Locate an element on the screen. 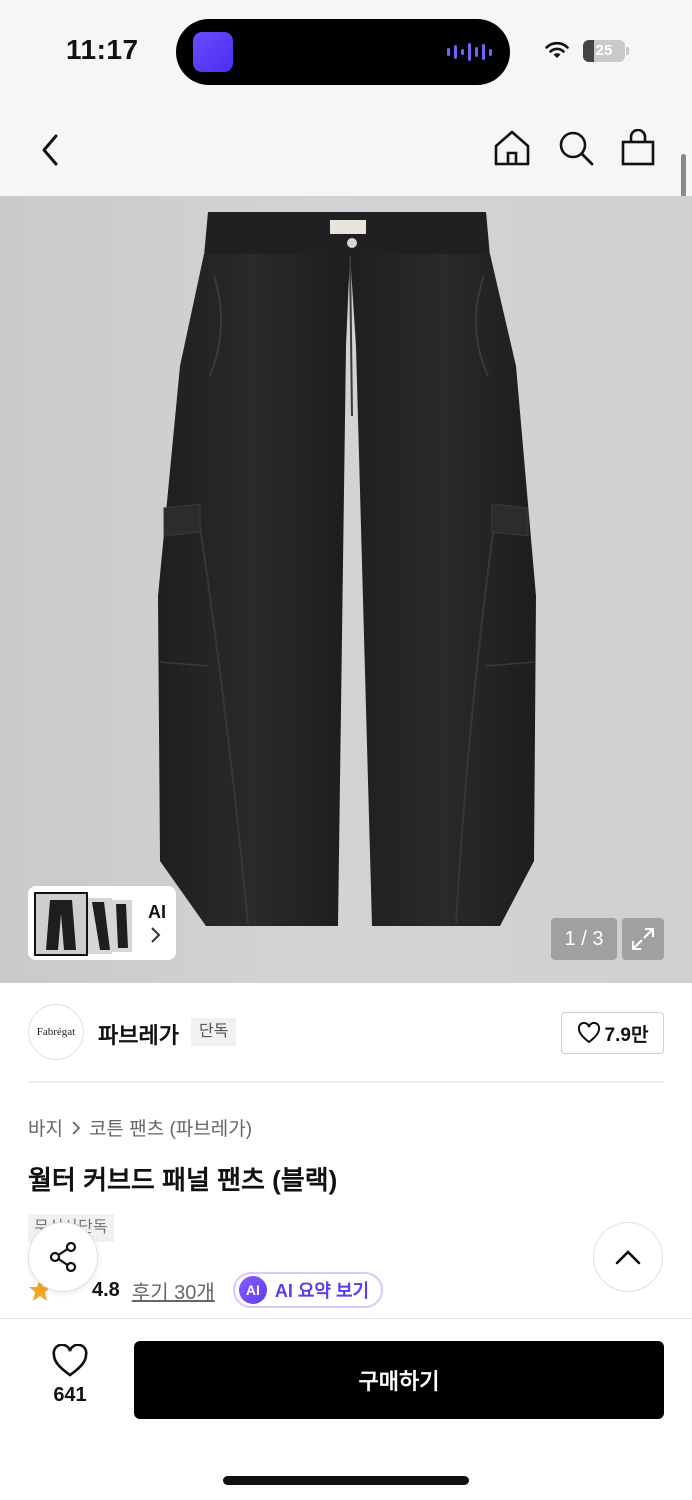  ai-summary-label: AI 요약 보기 is located at coordinates (322, 1291).